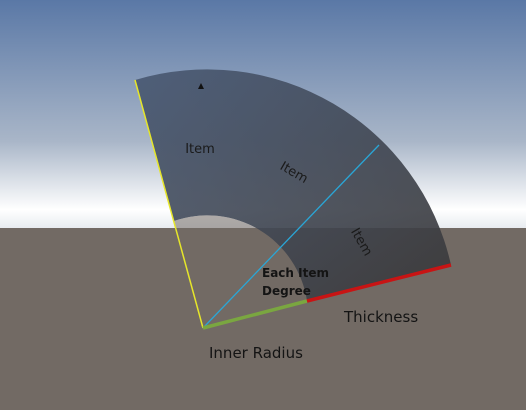 This screenshot has width=526, height=410. I want to click on inner-radius-label: Inner Radius, so click(256, 353).